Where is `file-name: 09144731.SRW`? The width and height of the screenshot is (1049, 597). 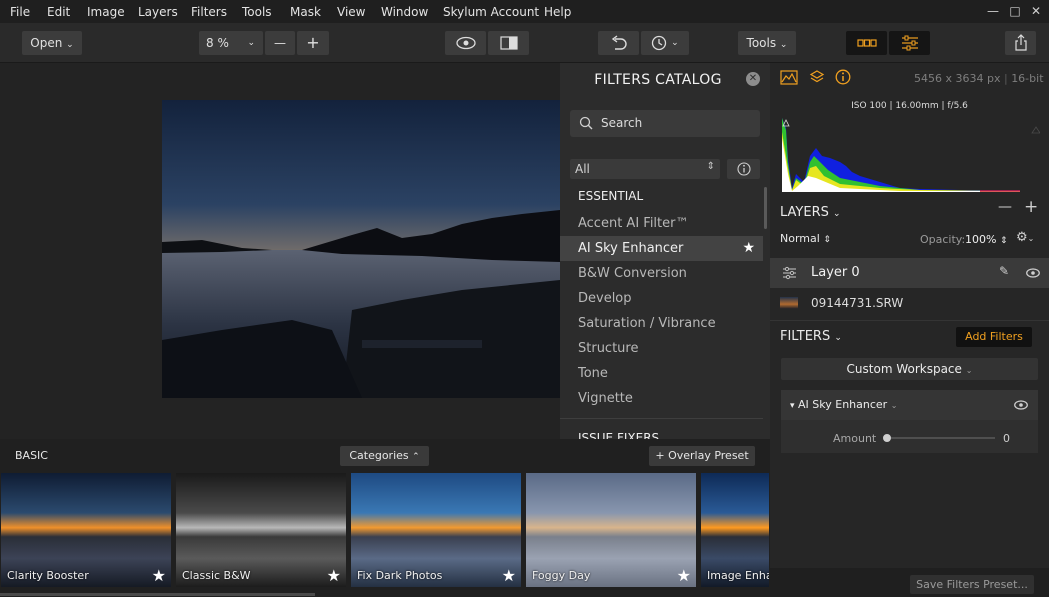
file-name: 09144731.SRW is located at coordinates (857, 303).